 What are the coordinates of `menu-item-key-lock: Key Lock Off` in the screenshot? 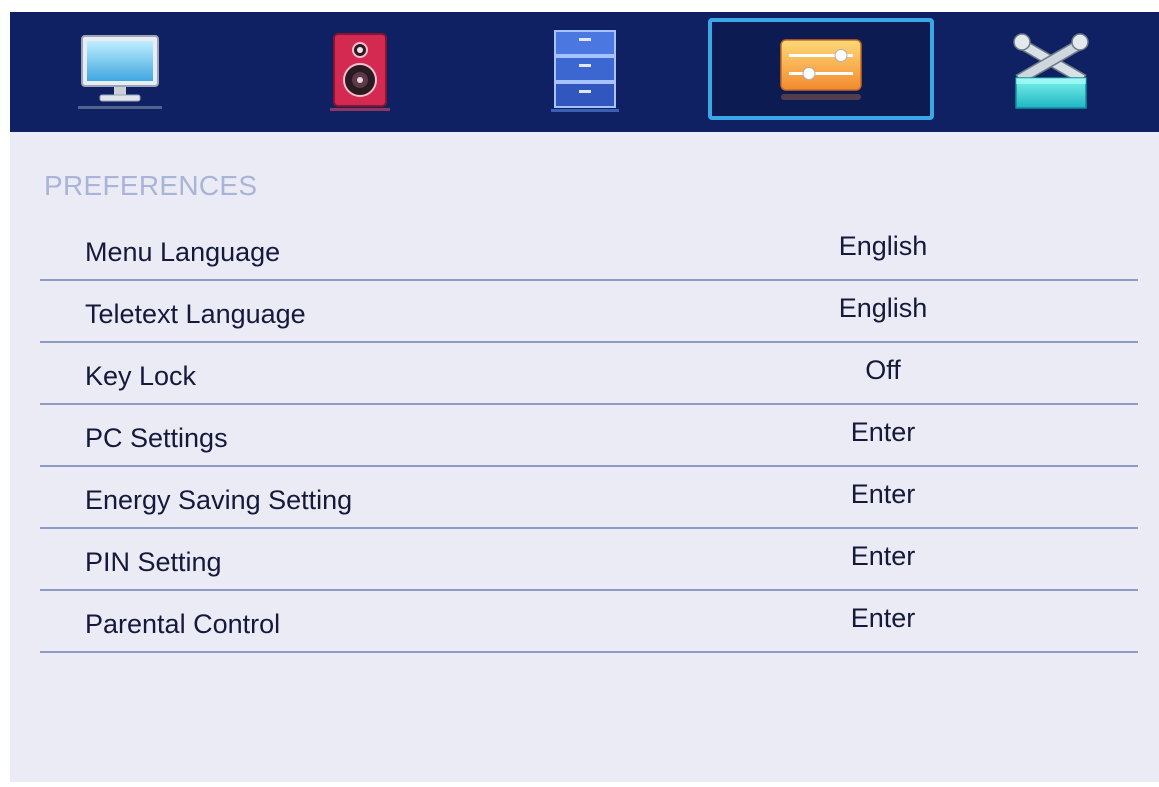 It's located at (589, 374).